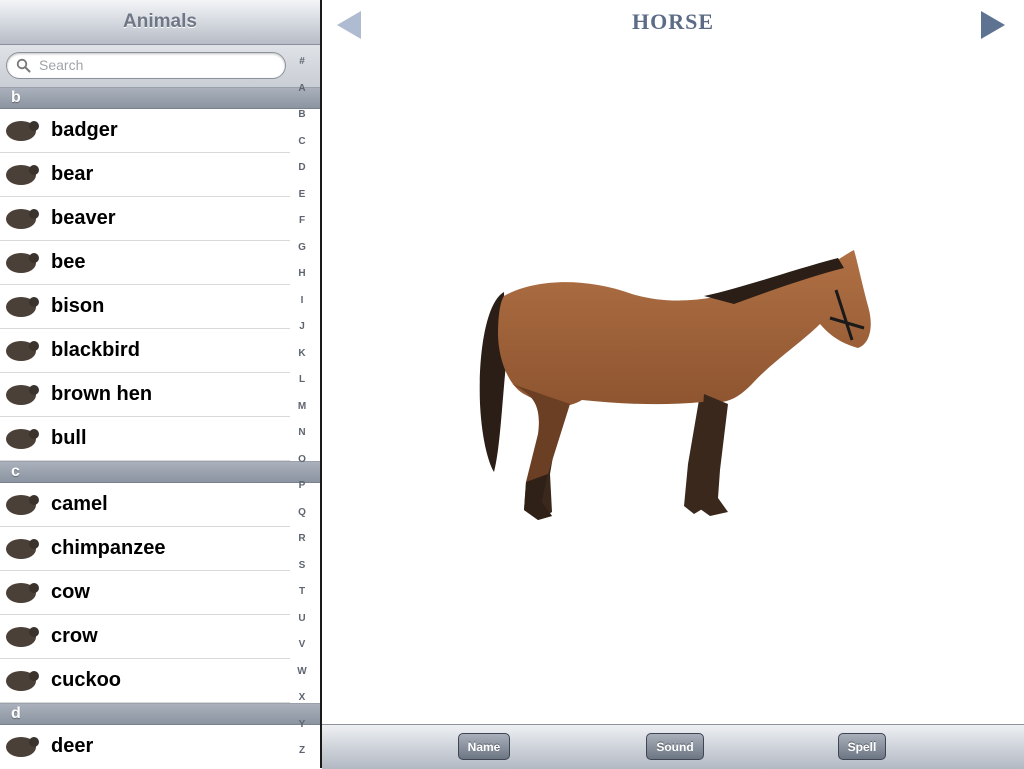 The height and width of the screenshot is (769, 1024). Describe the element at coordinates (145, 593) in the screenshot. I see `list-item: cow` at that location.